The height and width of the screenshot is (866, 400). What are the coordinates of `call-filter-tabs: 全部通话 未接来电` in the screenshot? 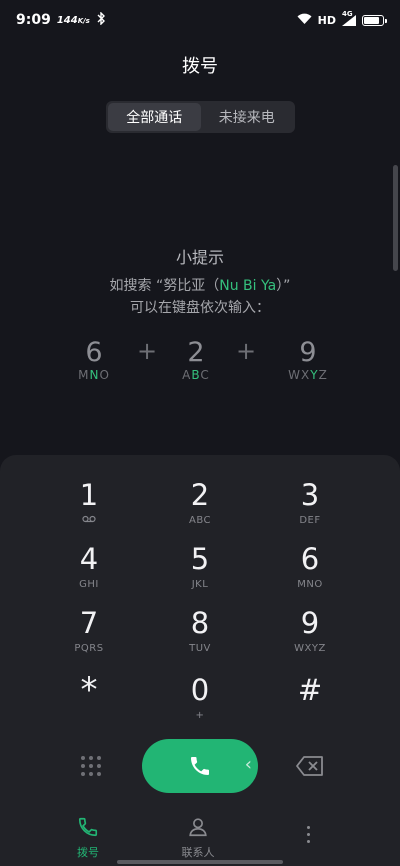 It's located at (200, 117).